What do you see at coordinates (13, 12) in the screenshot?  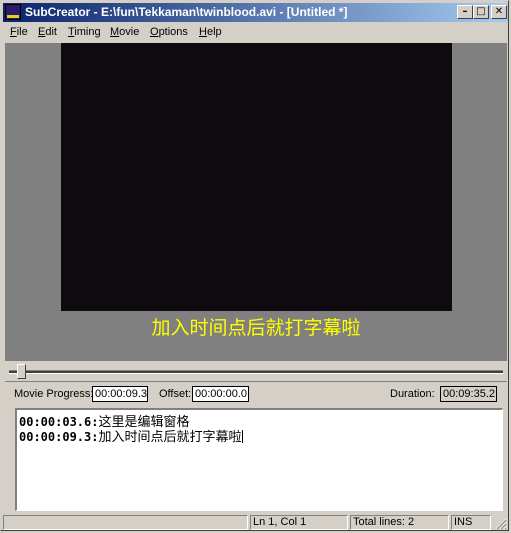 I see `app-icon` at bounding box center [13, 12].